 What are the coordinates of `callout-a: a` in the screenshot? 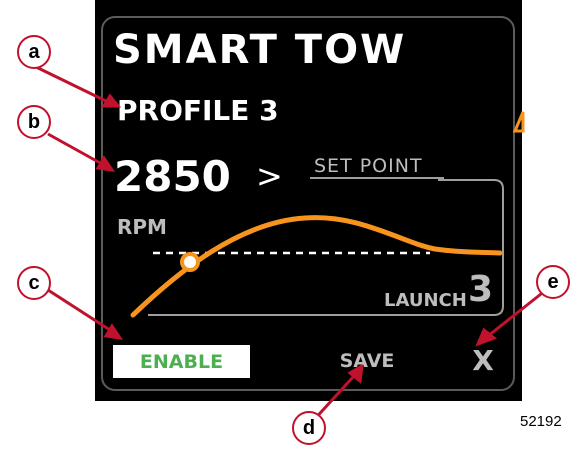 It's located at (34, 52).